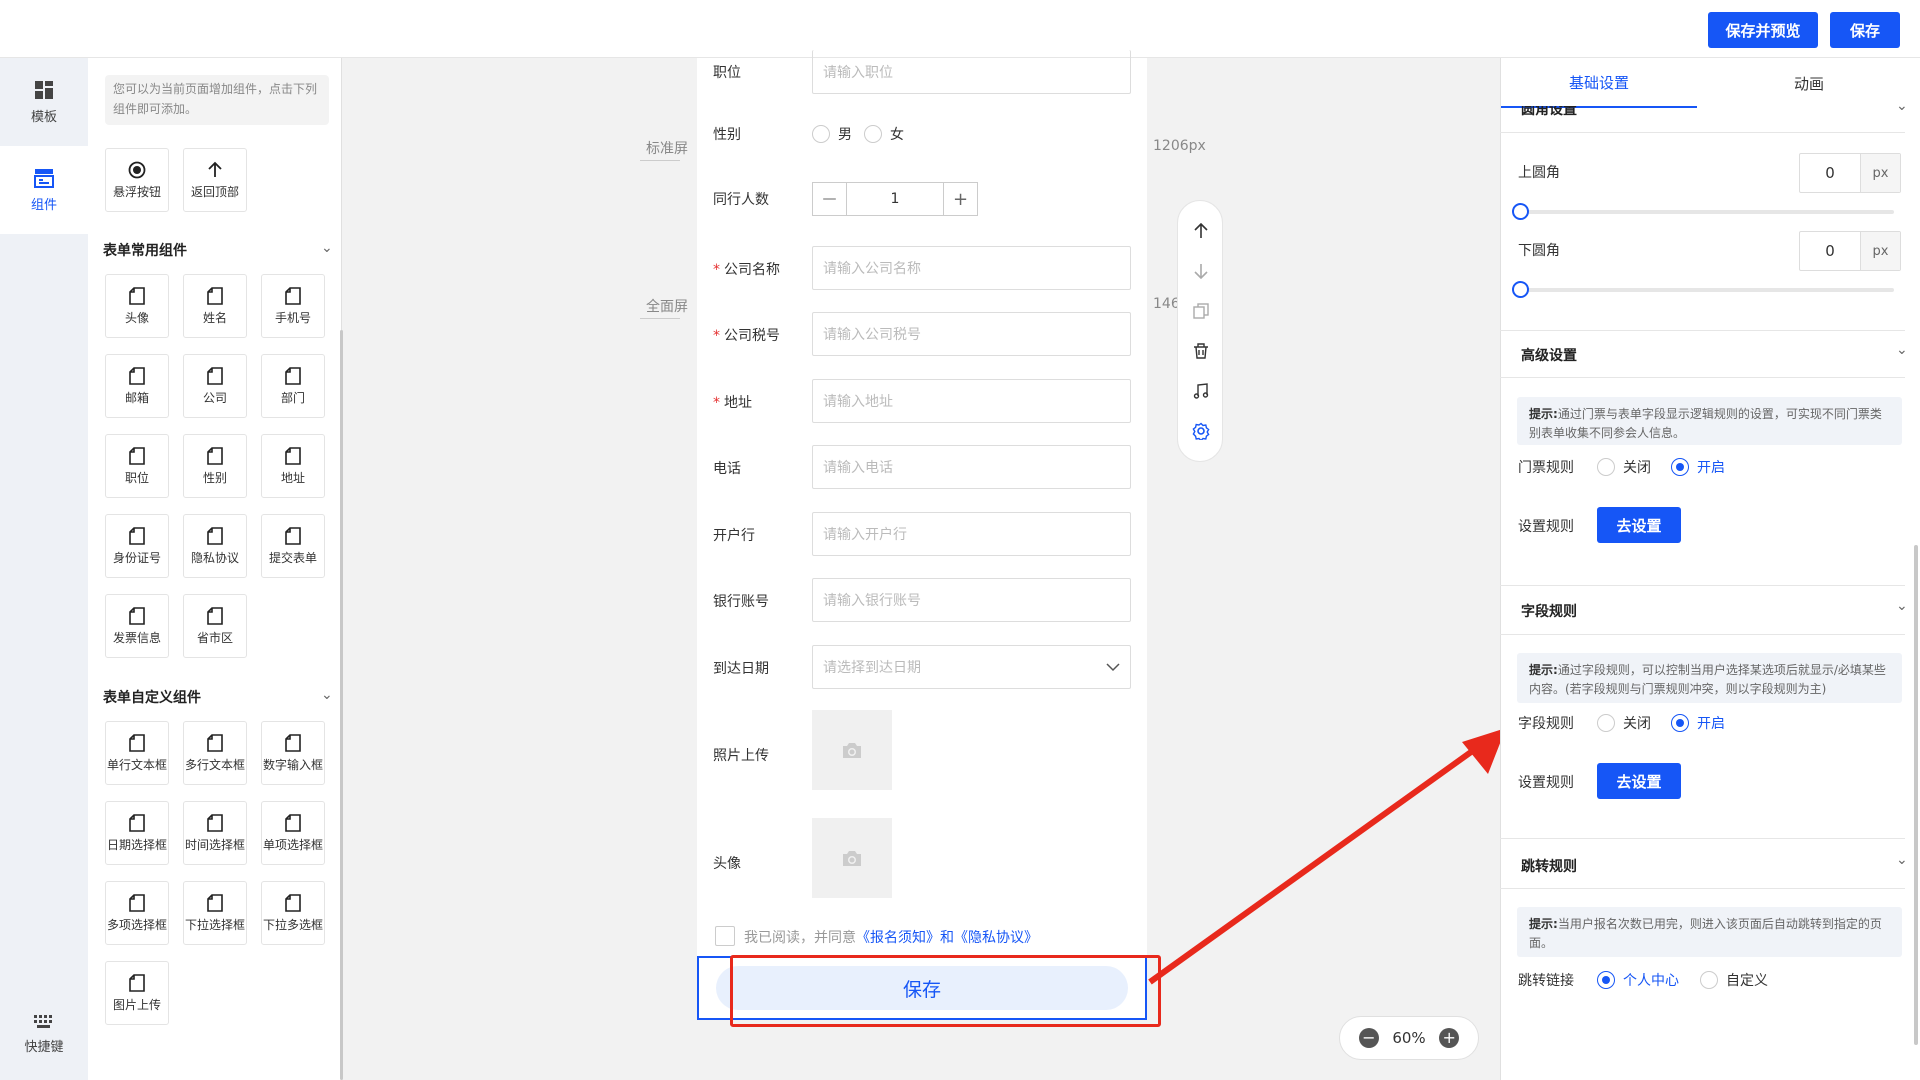  I want to click on divider, so click(1702, 132).